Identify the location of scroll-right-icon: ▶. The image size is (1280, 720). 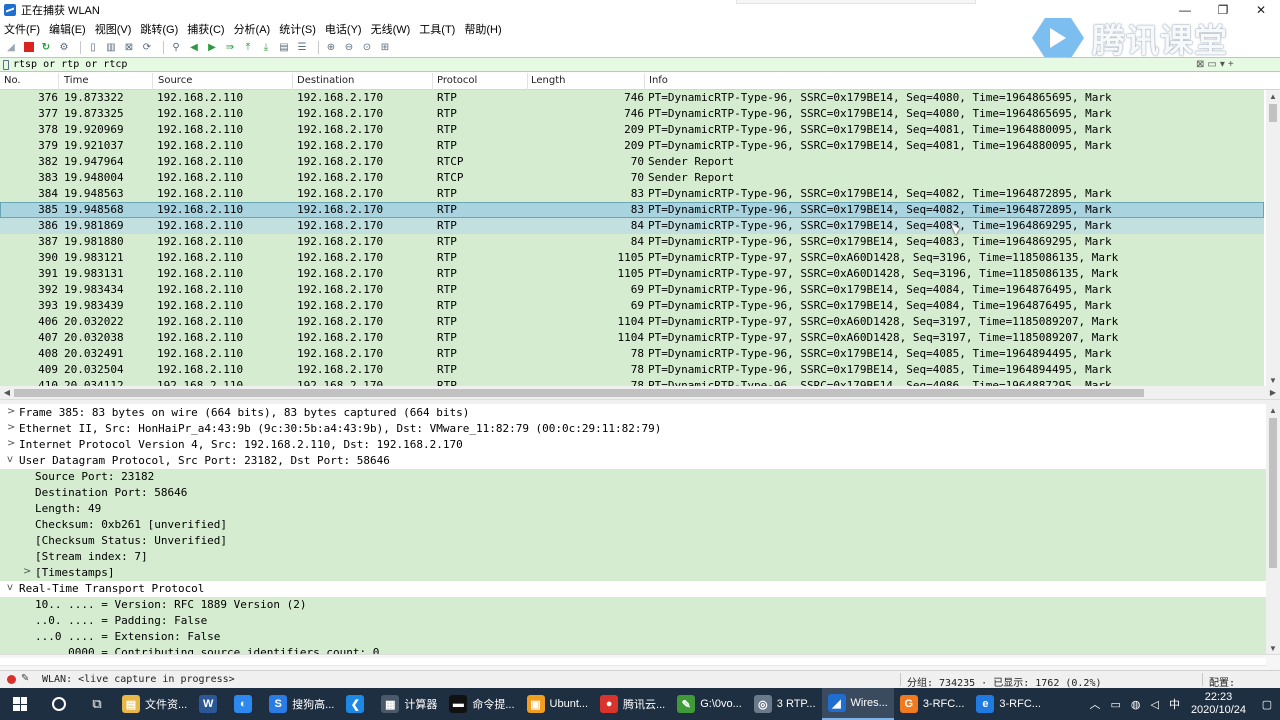
(1273, 392).